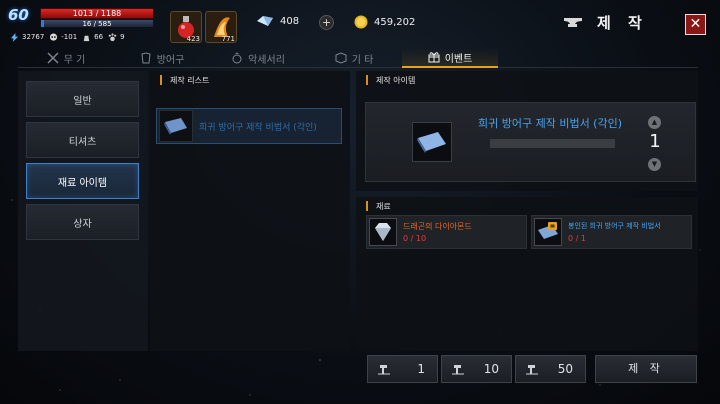  Describe the element at coordinates (527, 206) in the screenshot. I see `materials-header: 재료` at that location.